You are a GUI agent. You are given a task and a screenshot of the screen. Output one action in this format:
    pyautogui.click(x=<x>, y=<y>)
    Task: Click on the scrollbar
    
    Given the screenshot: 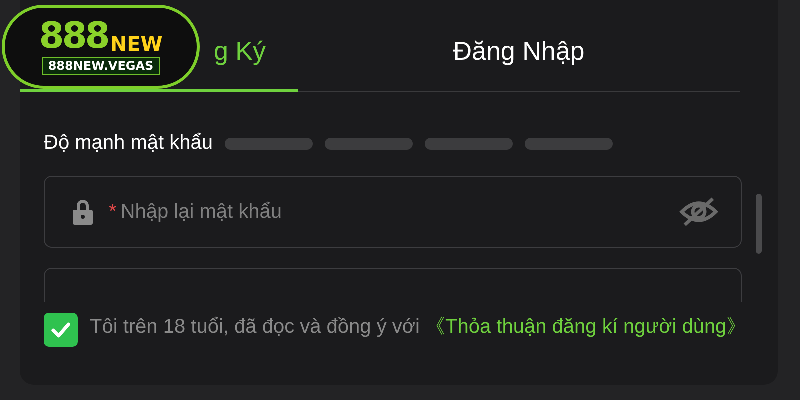 What is the action you would take?
    pyautogui.click(x=759, y=224)
    